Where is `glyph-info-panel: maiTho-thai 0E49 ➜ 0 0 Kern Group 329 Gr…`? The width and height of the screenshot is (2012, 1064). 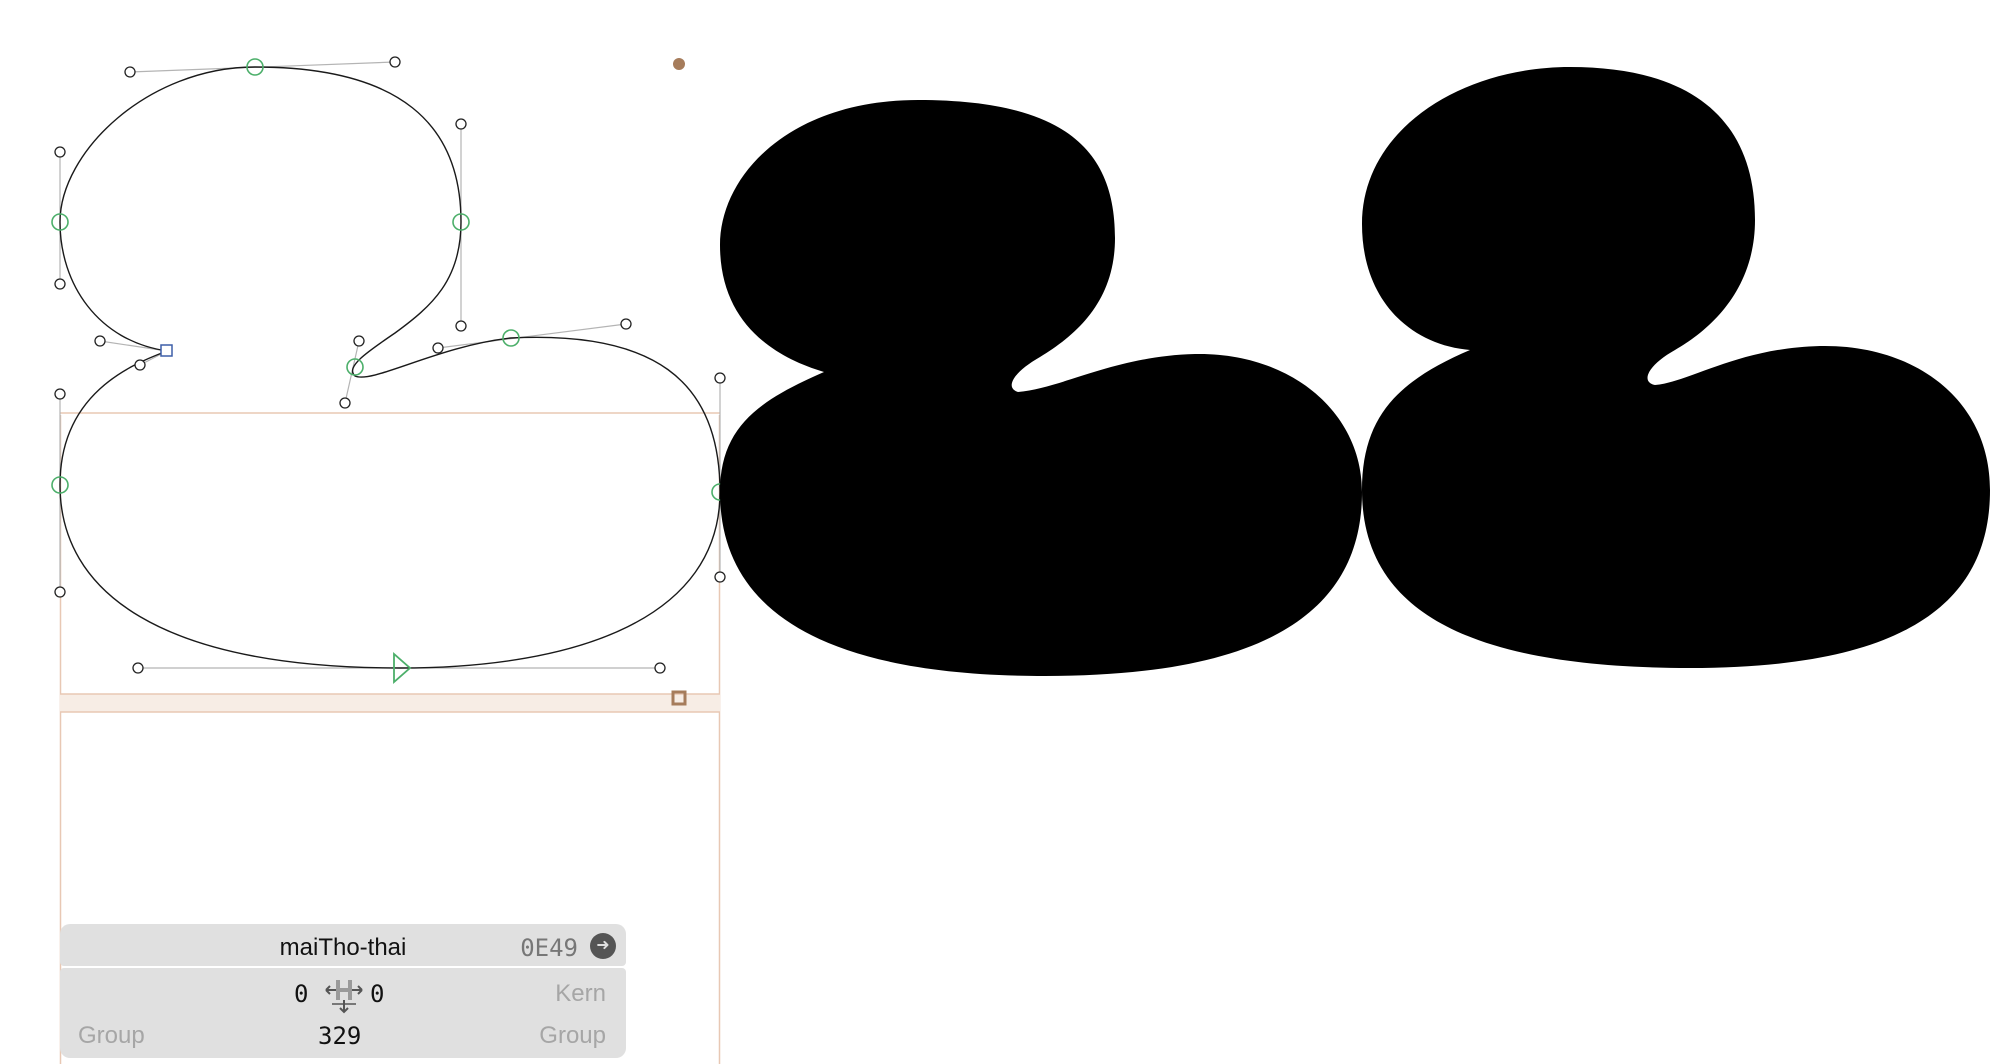
glyph-info-panel: maiTho-thai 0E49 ➜ 0 0 Kern Group 329 Gr… is located at coordinates (343, 991).